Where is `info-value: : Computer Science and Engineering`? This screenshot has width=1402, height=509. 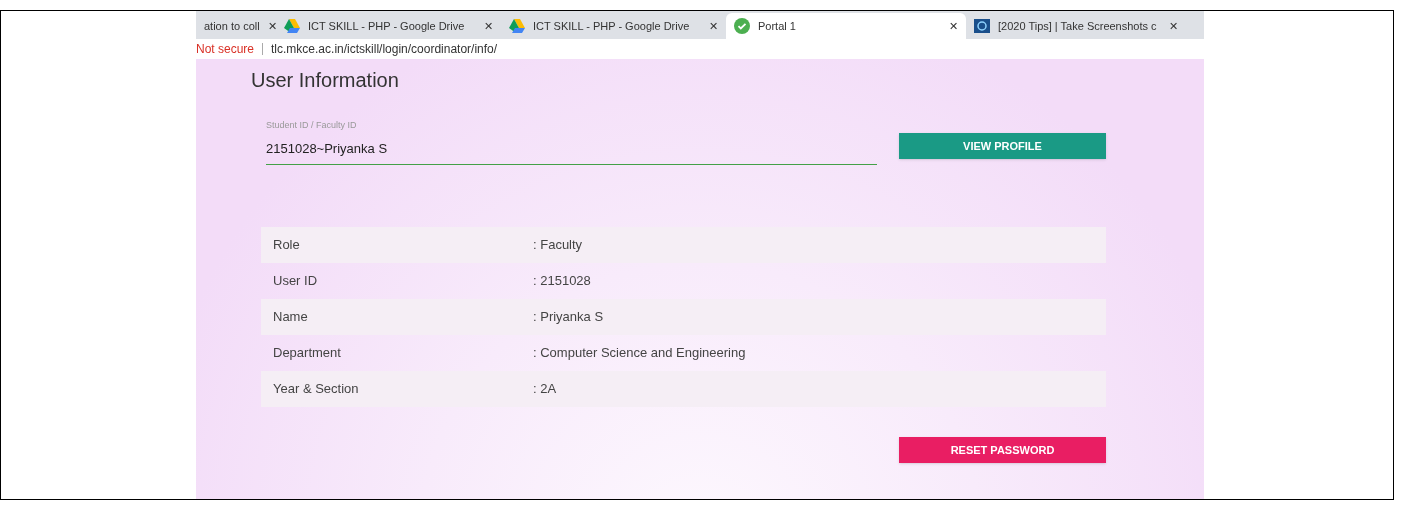
info-value: : Computer Science and Engineering is located at coordinates (639, 353).